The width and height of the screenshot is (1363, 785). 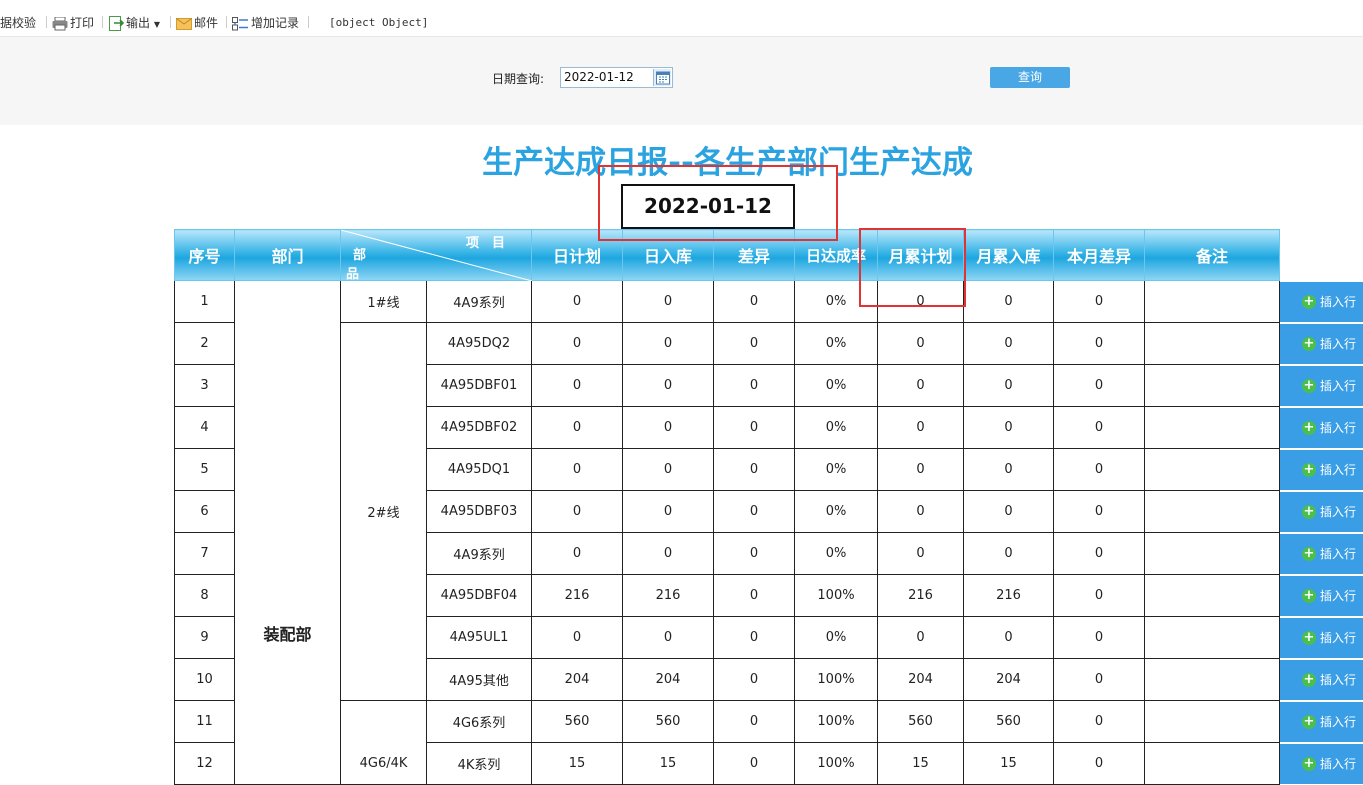 What do you see at coordinates (668, 595) in the screenshot?
I see `cell-day-in: 216` at bounding box center [668, 595].